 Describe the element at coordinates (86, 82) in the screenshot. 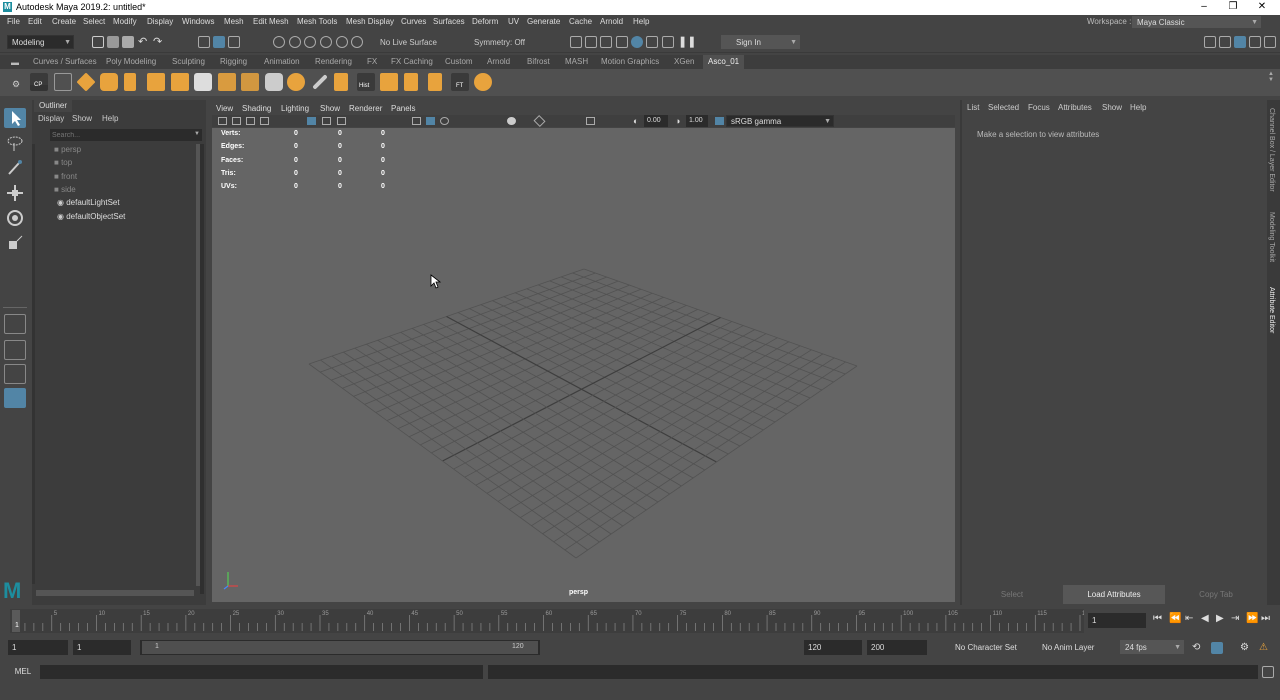

I see `shelf-diamond-icon` at that location.